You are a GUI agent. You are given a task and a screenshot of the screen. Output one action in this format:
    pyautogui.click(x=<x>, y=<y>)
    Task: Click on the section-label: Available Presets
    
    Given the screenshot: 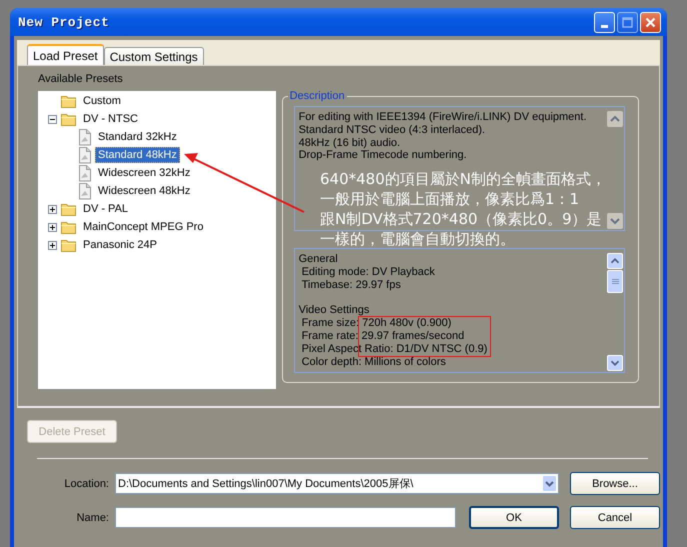 What is the action you would take?
    pyautogui.click(x=81, y=80)
    